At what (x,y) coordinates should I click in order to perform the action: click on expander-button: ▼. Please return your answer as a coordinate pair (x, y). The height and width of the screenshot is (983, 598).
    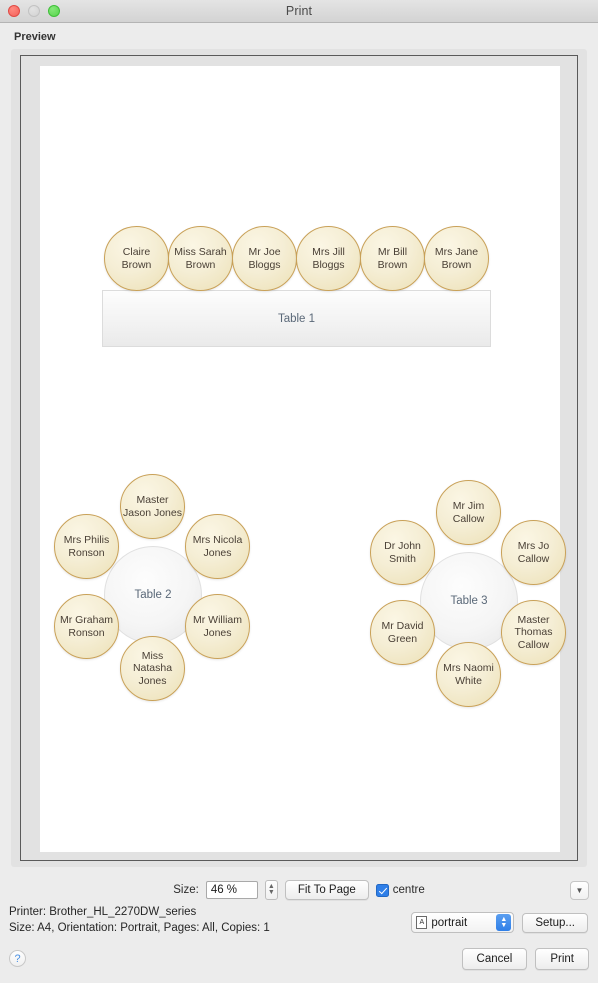
    Looking at the image, I should click on (579, 890).